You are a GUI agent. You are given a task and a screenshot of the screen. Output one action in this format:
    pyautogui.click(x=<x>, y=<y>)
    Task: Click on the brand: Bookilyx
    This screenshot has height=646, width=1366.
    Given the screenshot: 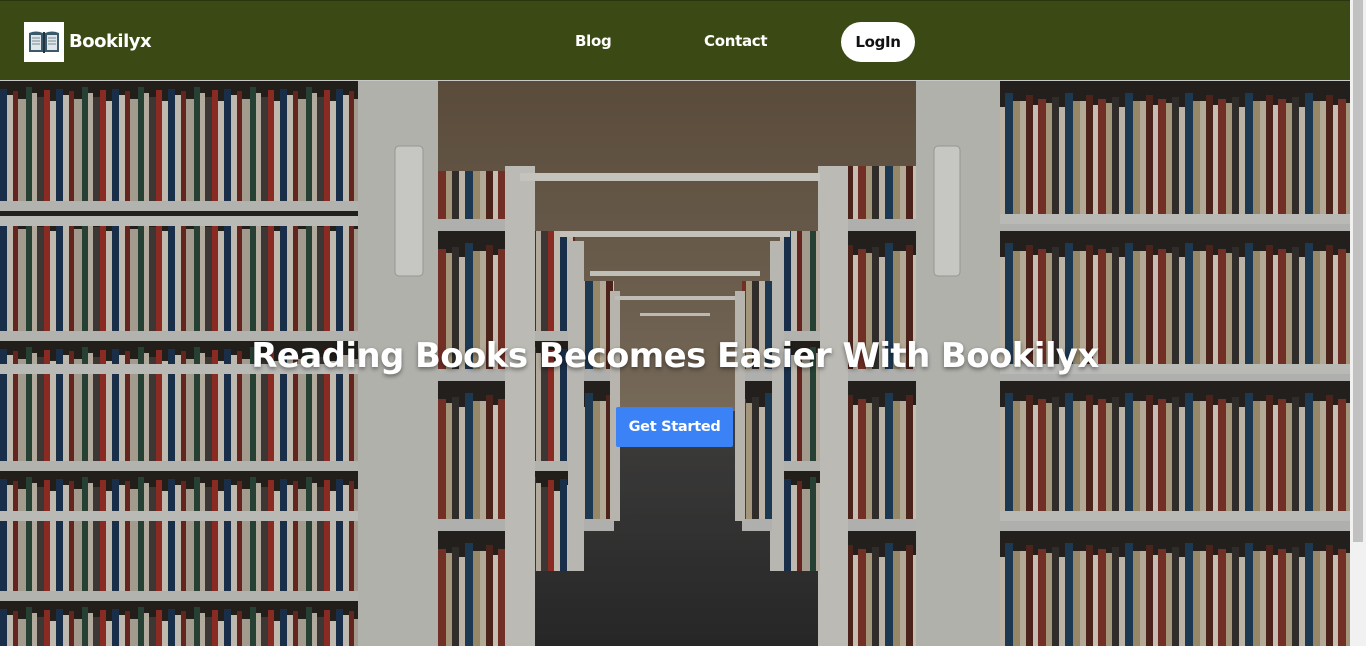 What is the action you would take?
    pyautogui.click(x=88, y=41)
    